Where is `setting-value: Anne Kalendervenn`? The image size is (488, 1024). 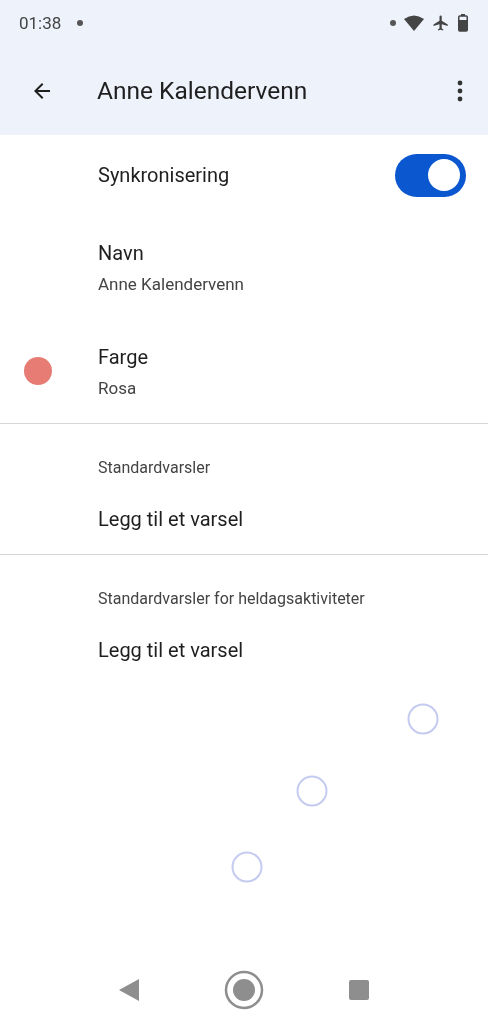
setting-value: Anne Kalendervenn is located at coordinates (171, 283).